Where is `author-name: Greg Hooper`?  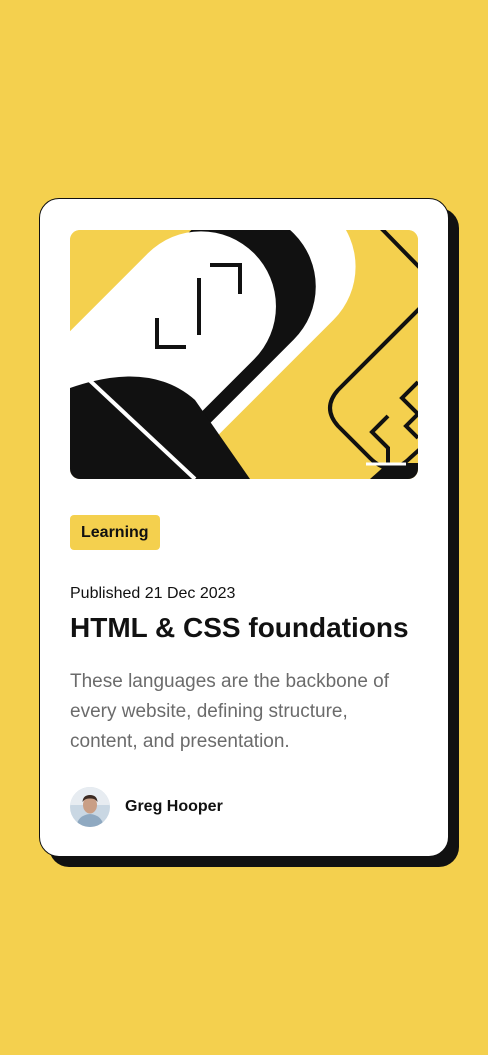 author-name: Greg Hooper is located at coordinates (174, 806).